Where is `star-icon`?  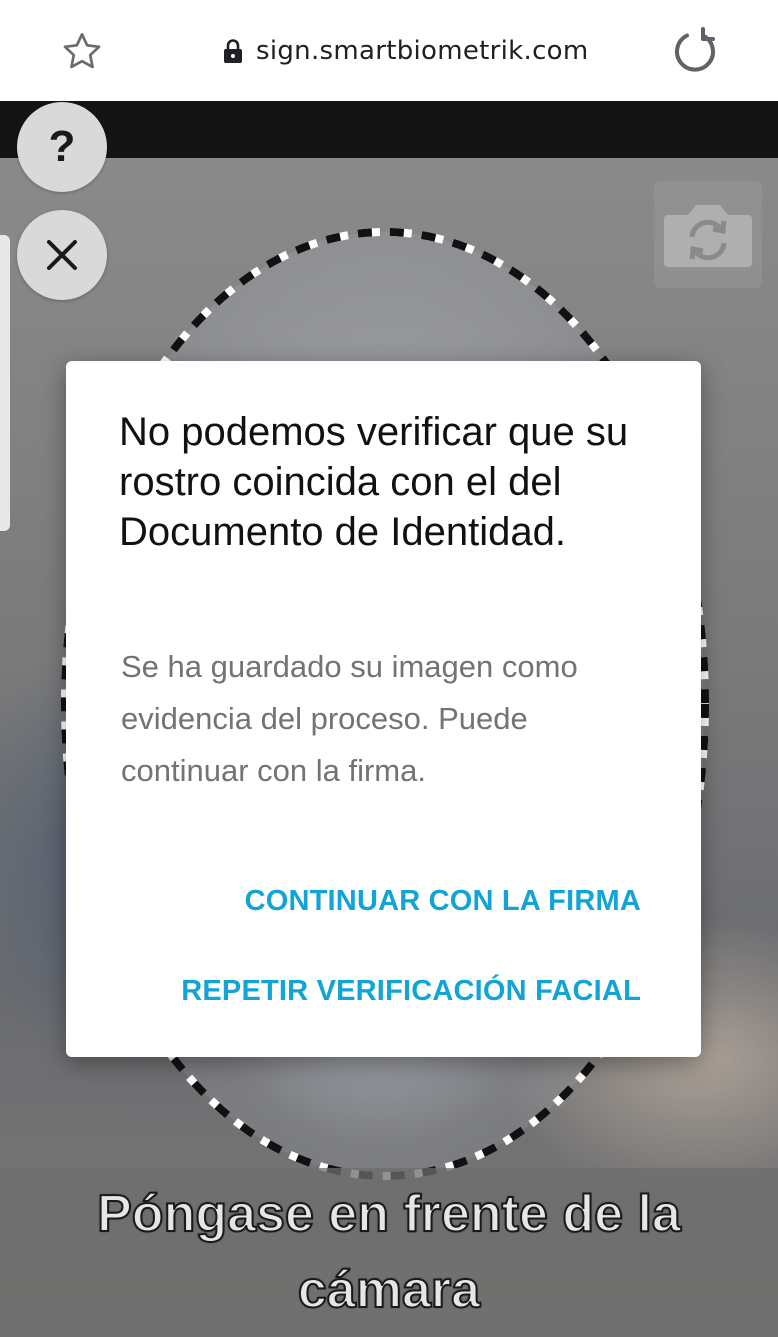
star-icon is located at coordinates (82, 52).